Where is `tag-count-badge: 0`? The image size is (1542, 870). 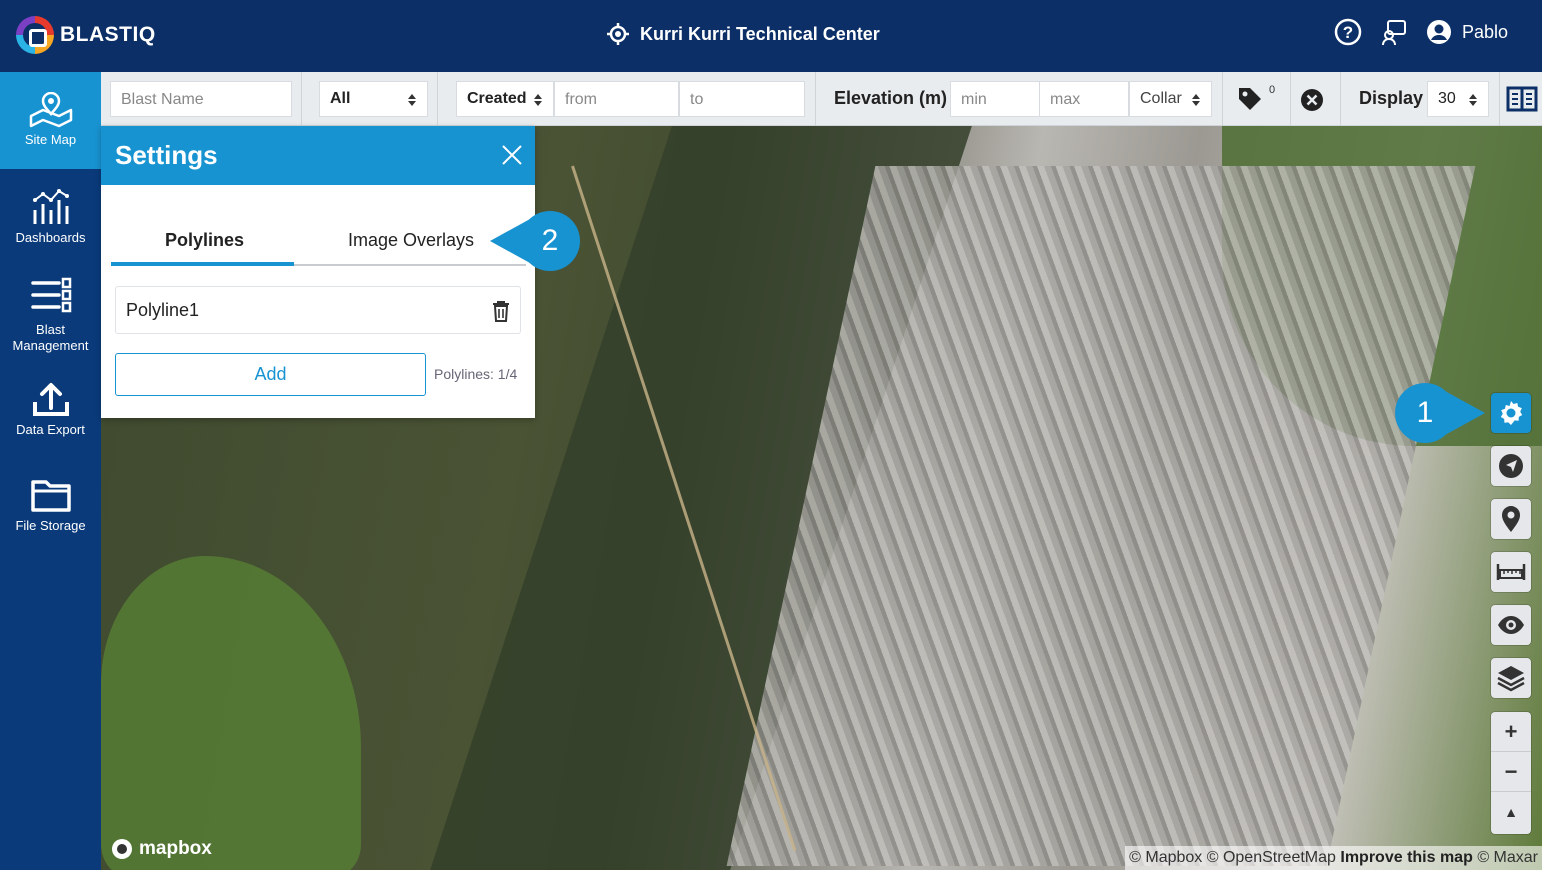 tag-count-badge: 0 is located at coordinates (1272, 90).